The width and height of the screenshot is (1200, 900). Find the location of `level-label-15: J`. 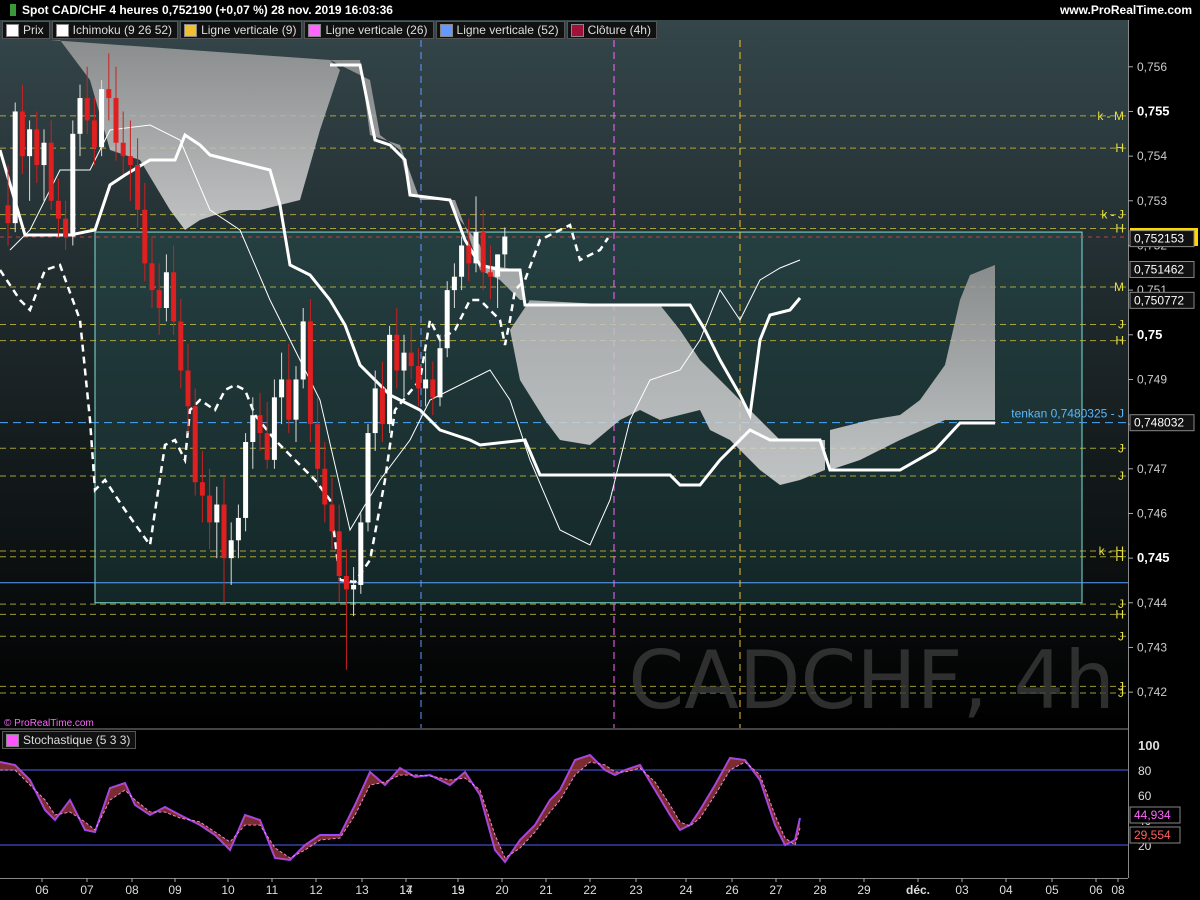

level-label-15: J is located at coordinates (1121, 693).